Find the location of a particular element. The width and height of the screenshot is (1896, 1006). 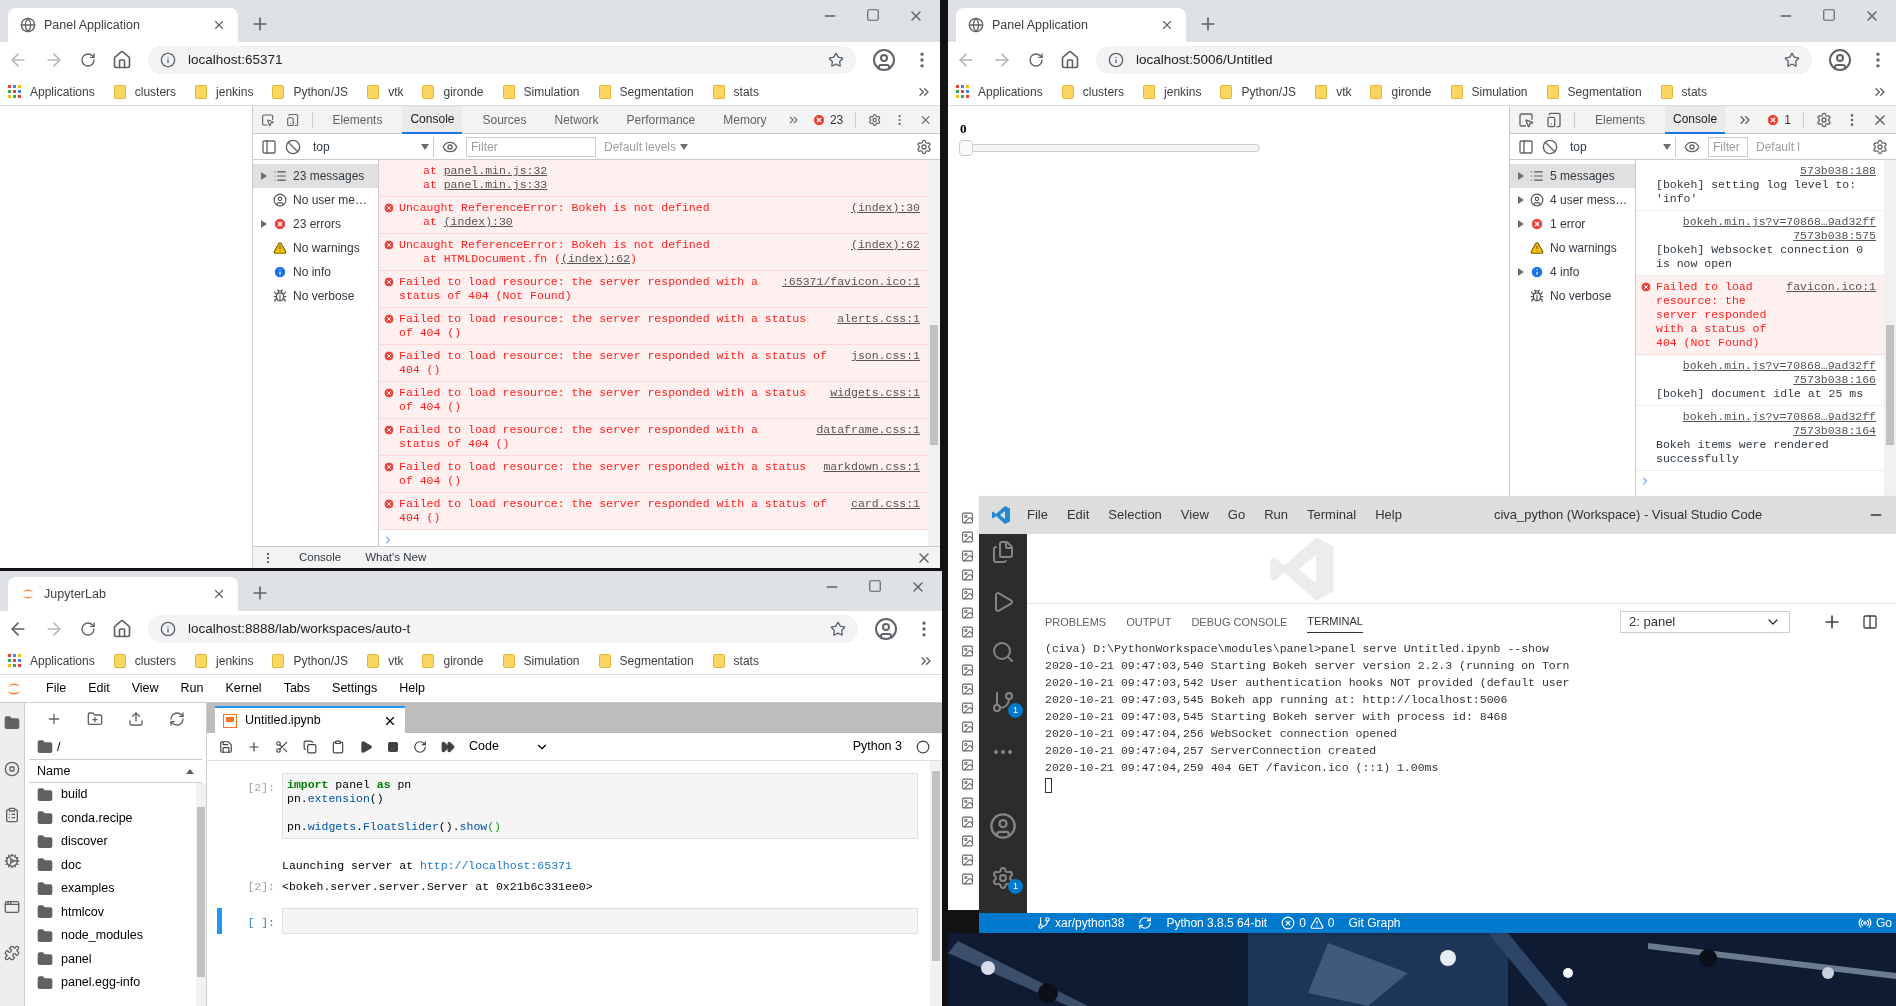

account-icon is located at coordinates (1003, 826).